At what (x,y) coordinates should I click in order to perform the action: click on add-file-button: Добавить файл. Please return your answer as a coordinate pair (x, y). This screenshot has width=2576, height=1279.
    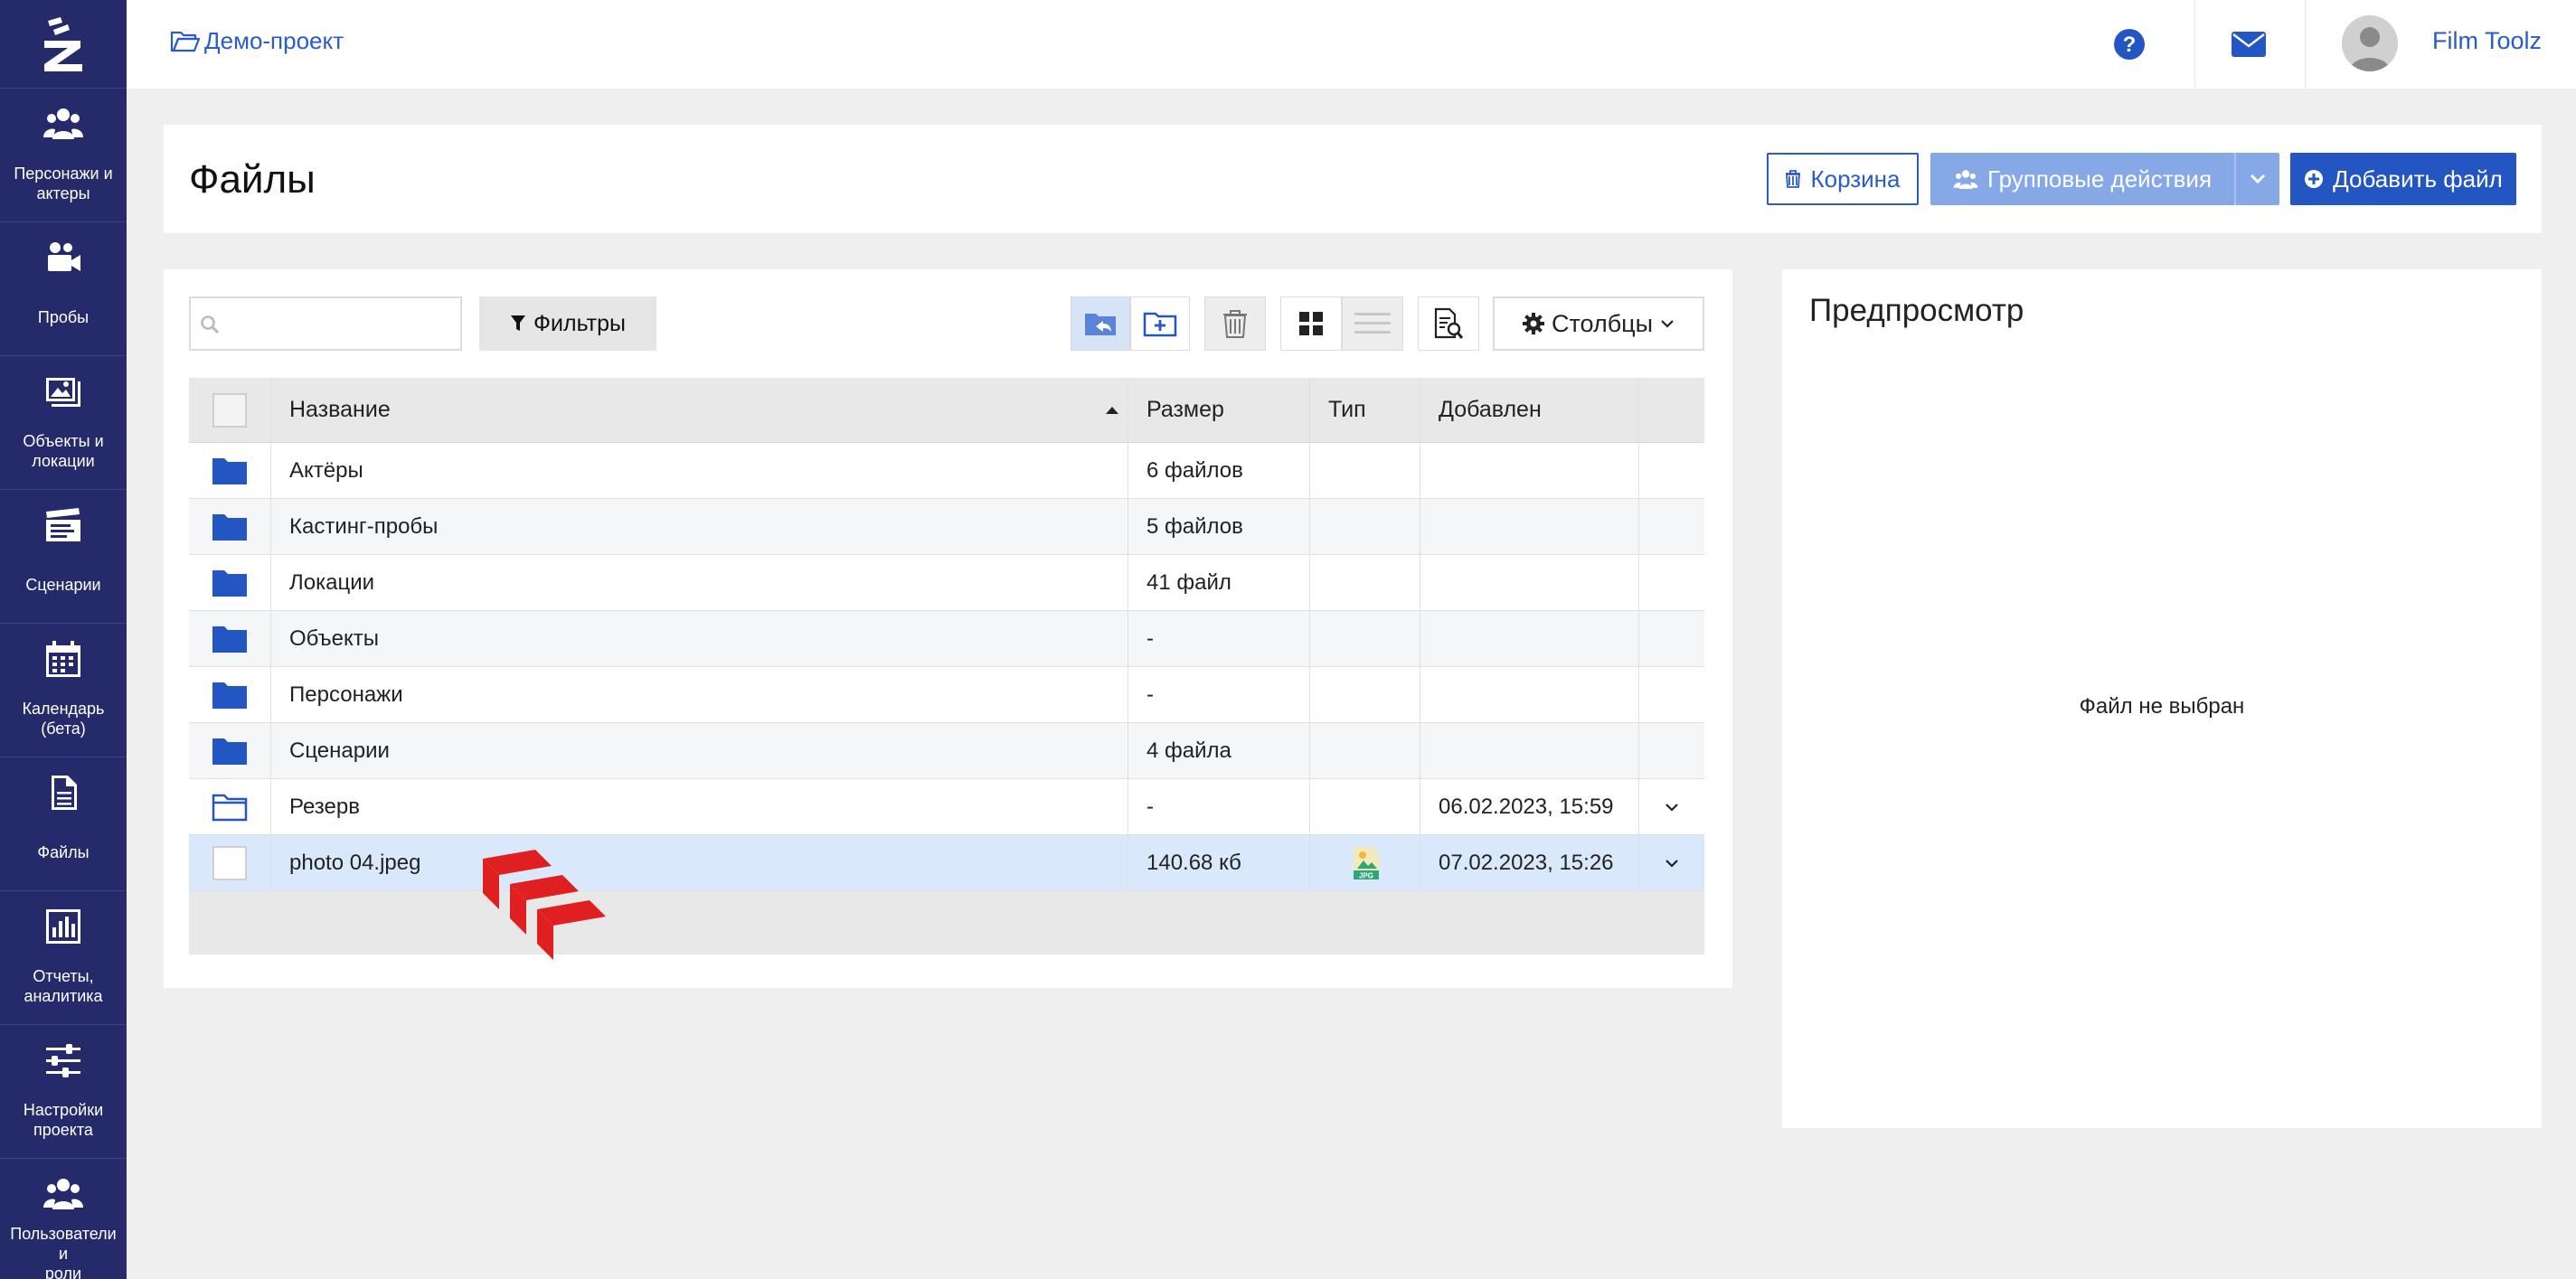
    Looking at the image, I should click on (2403, 179).